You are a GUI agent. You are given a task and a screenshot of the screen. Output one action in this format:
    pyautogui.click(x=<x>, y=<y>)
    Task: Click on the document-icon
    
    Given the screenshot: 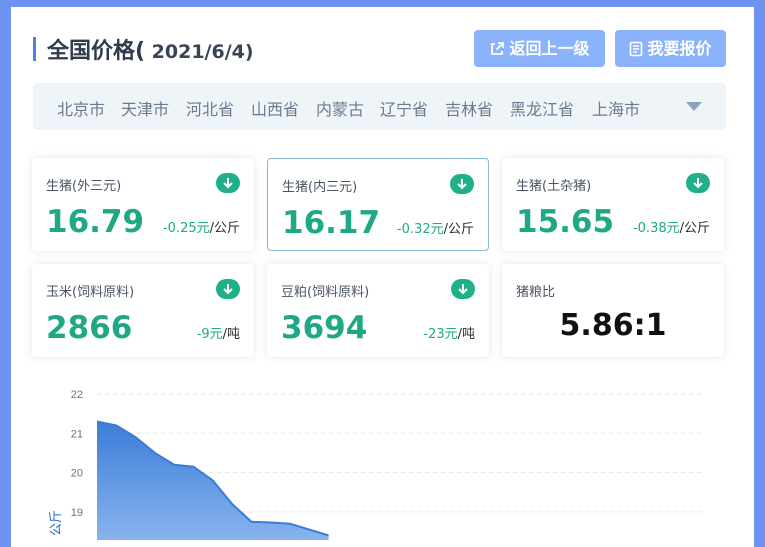 What is the action you would take?
    pyautogui.click(x=636, y=48)
    